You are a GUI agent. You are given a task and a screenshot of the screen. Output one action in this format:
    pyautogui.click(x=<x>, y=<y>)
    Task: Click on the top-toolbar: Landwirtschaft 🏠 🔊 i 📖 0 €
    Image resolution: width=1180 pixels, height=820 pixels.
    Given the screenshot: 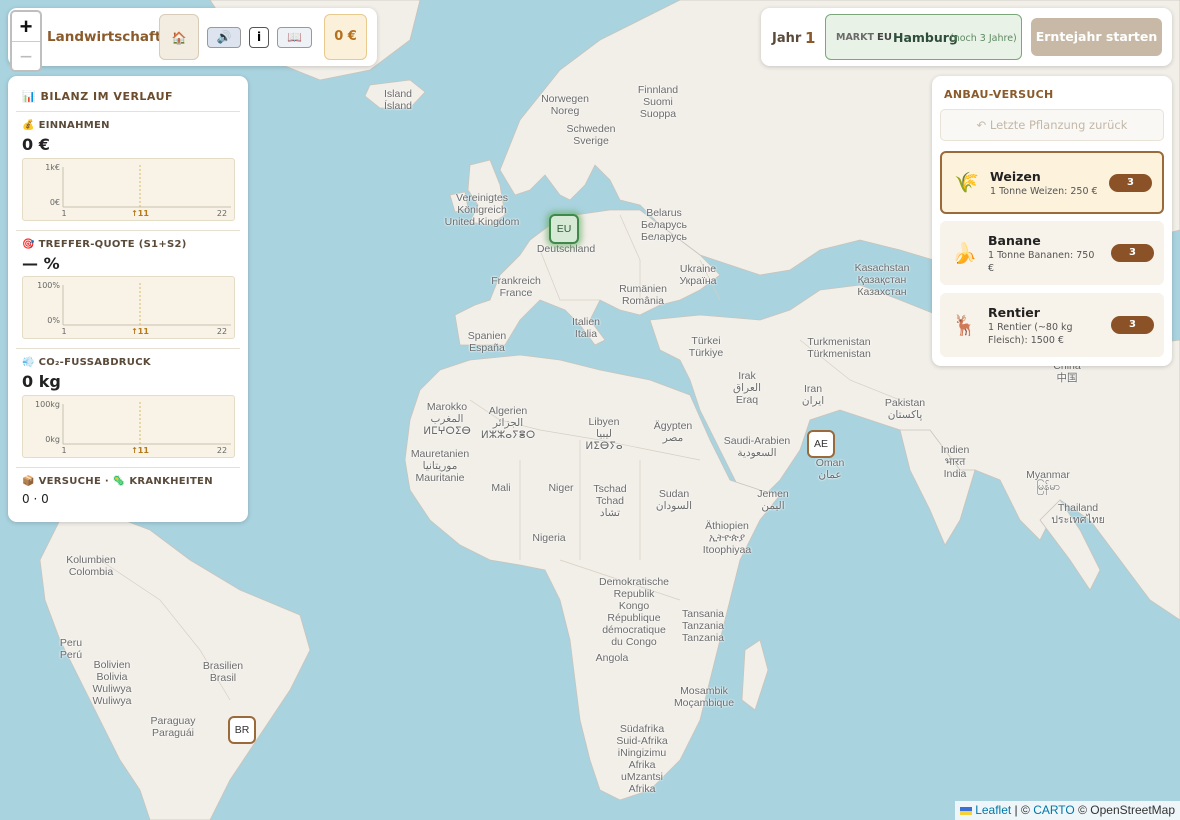 What is the action you would take?
    pyautogui.click(x=192, y=37)
    